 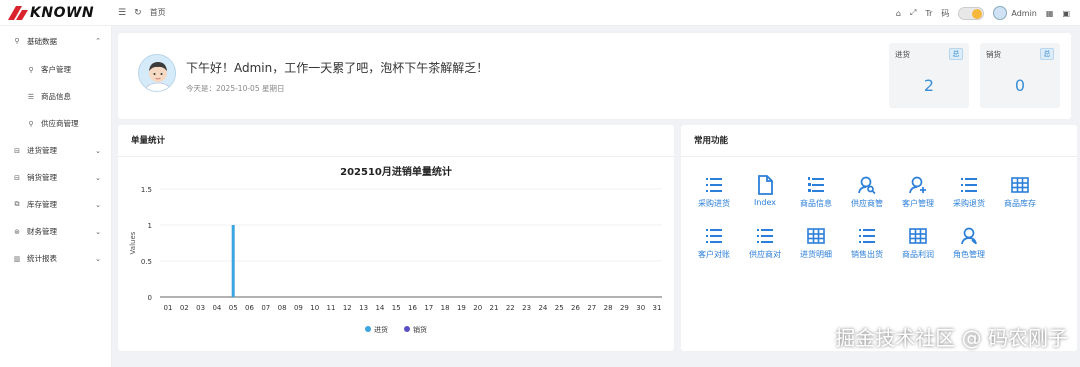 What do you see at coordinates (55, 258) in the screenshot?
I see `sidebar-item-reports: ▥ 统计报表 ⌄` at bounding box center [55, 258].